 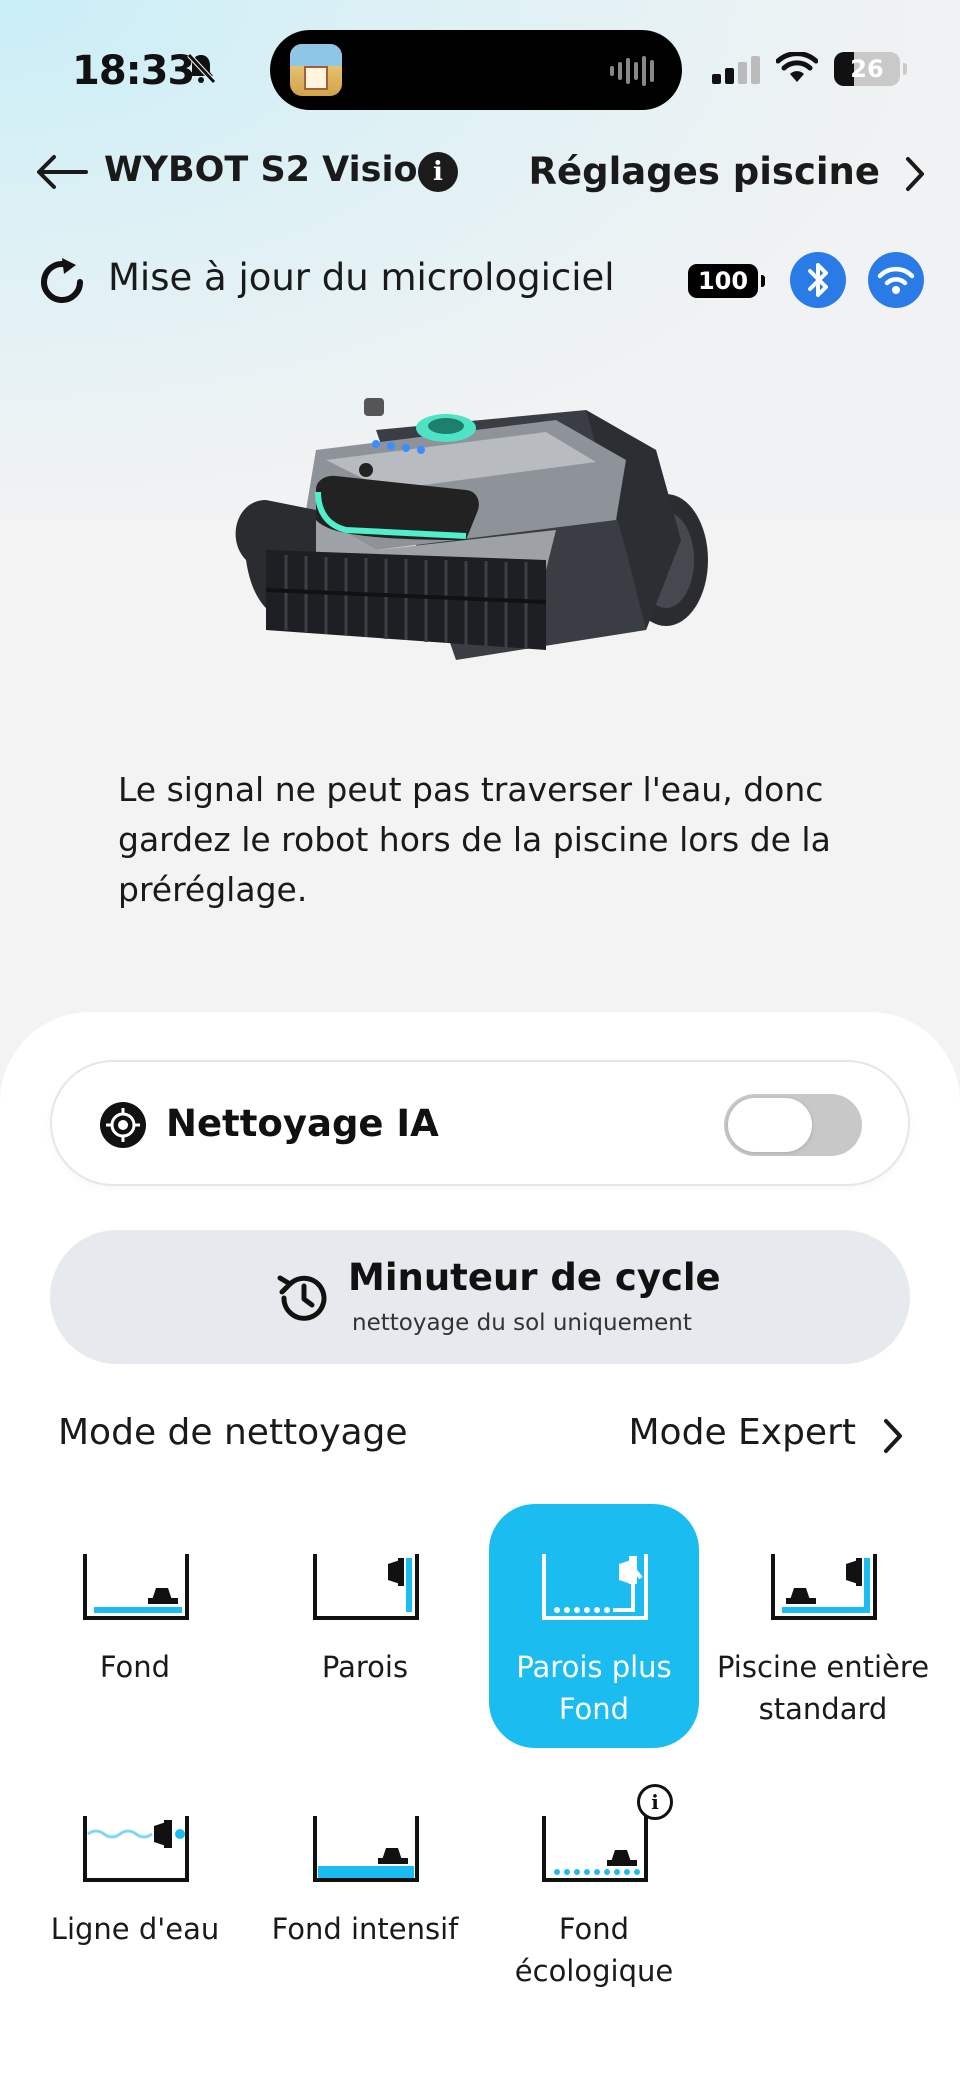 What do you see at coordinates (304, 1300) in the screenshot?
I see `clock-history-icon` at bounding box center [304, 1300].